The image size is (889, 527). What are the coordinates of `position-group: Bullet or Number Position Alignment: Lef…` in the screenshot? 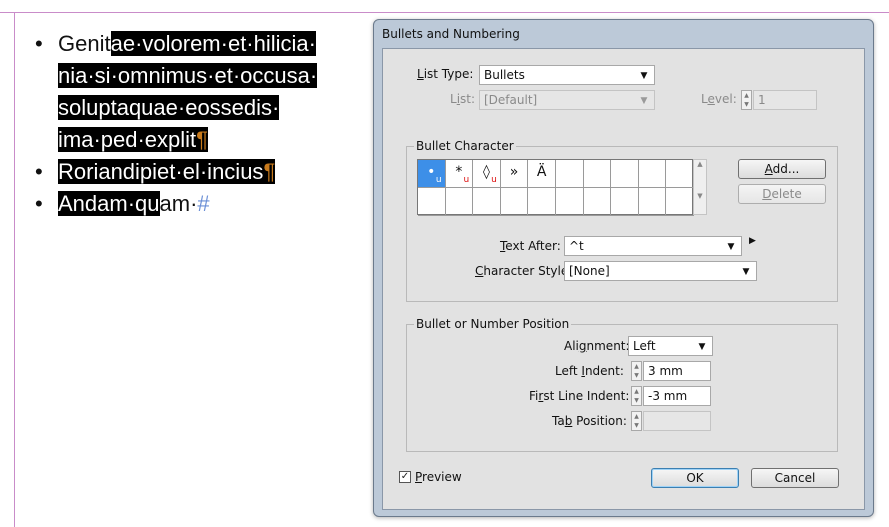 It's located at (622, 384).